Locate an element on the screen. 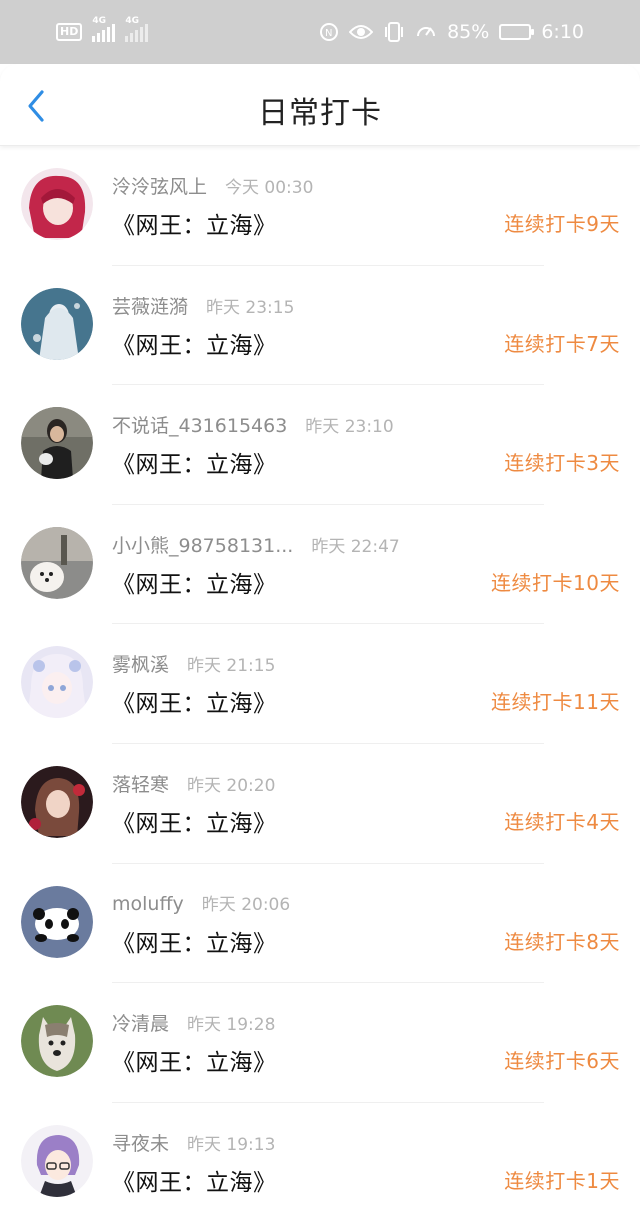 The image size is (640, 1222). speed-icon is located at coordinates (426, 32).